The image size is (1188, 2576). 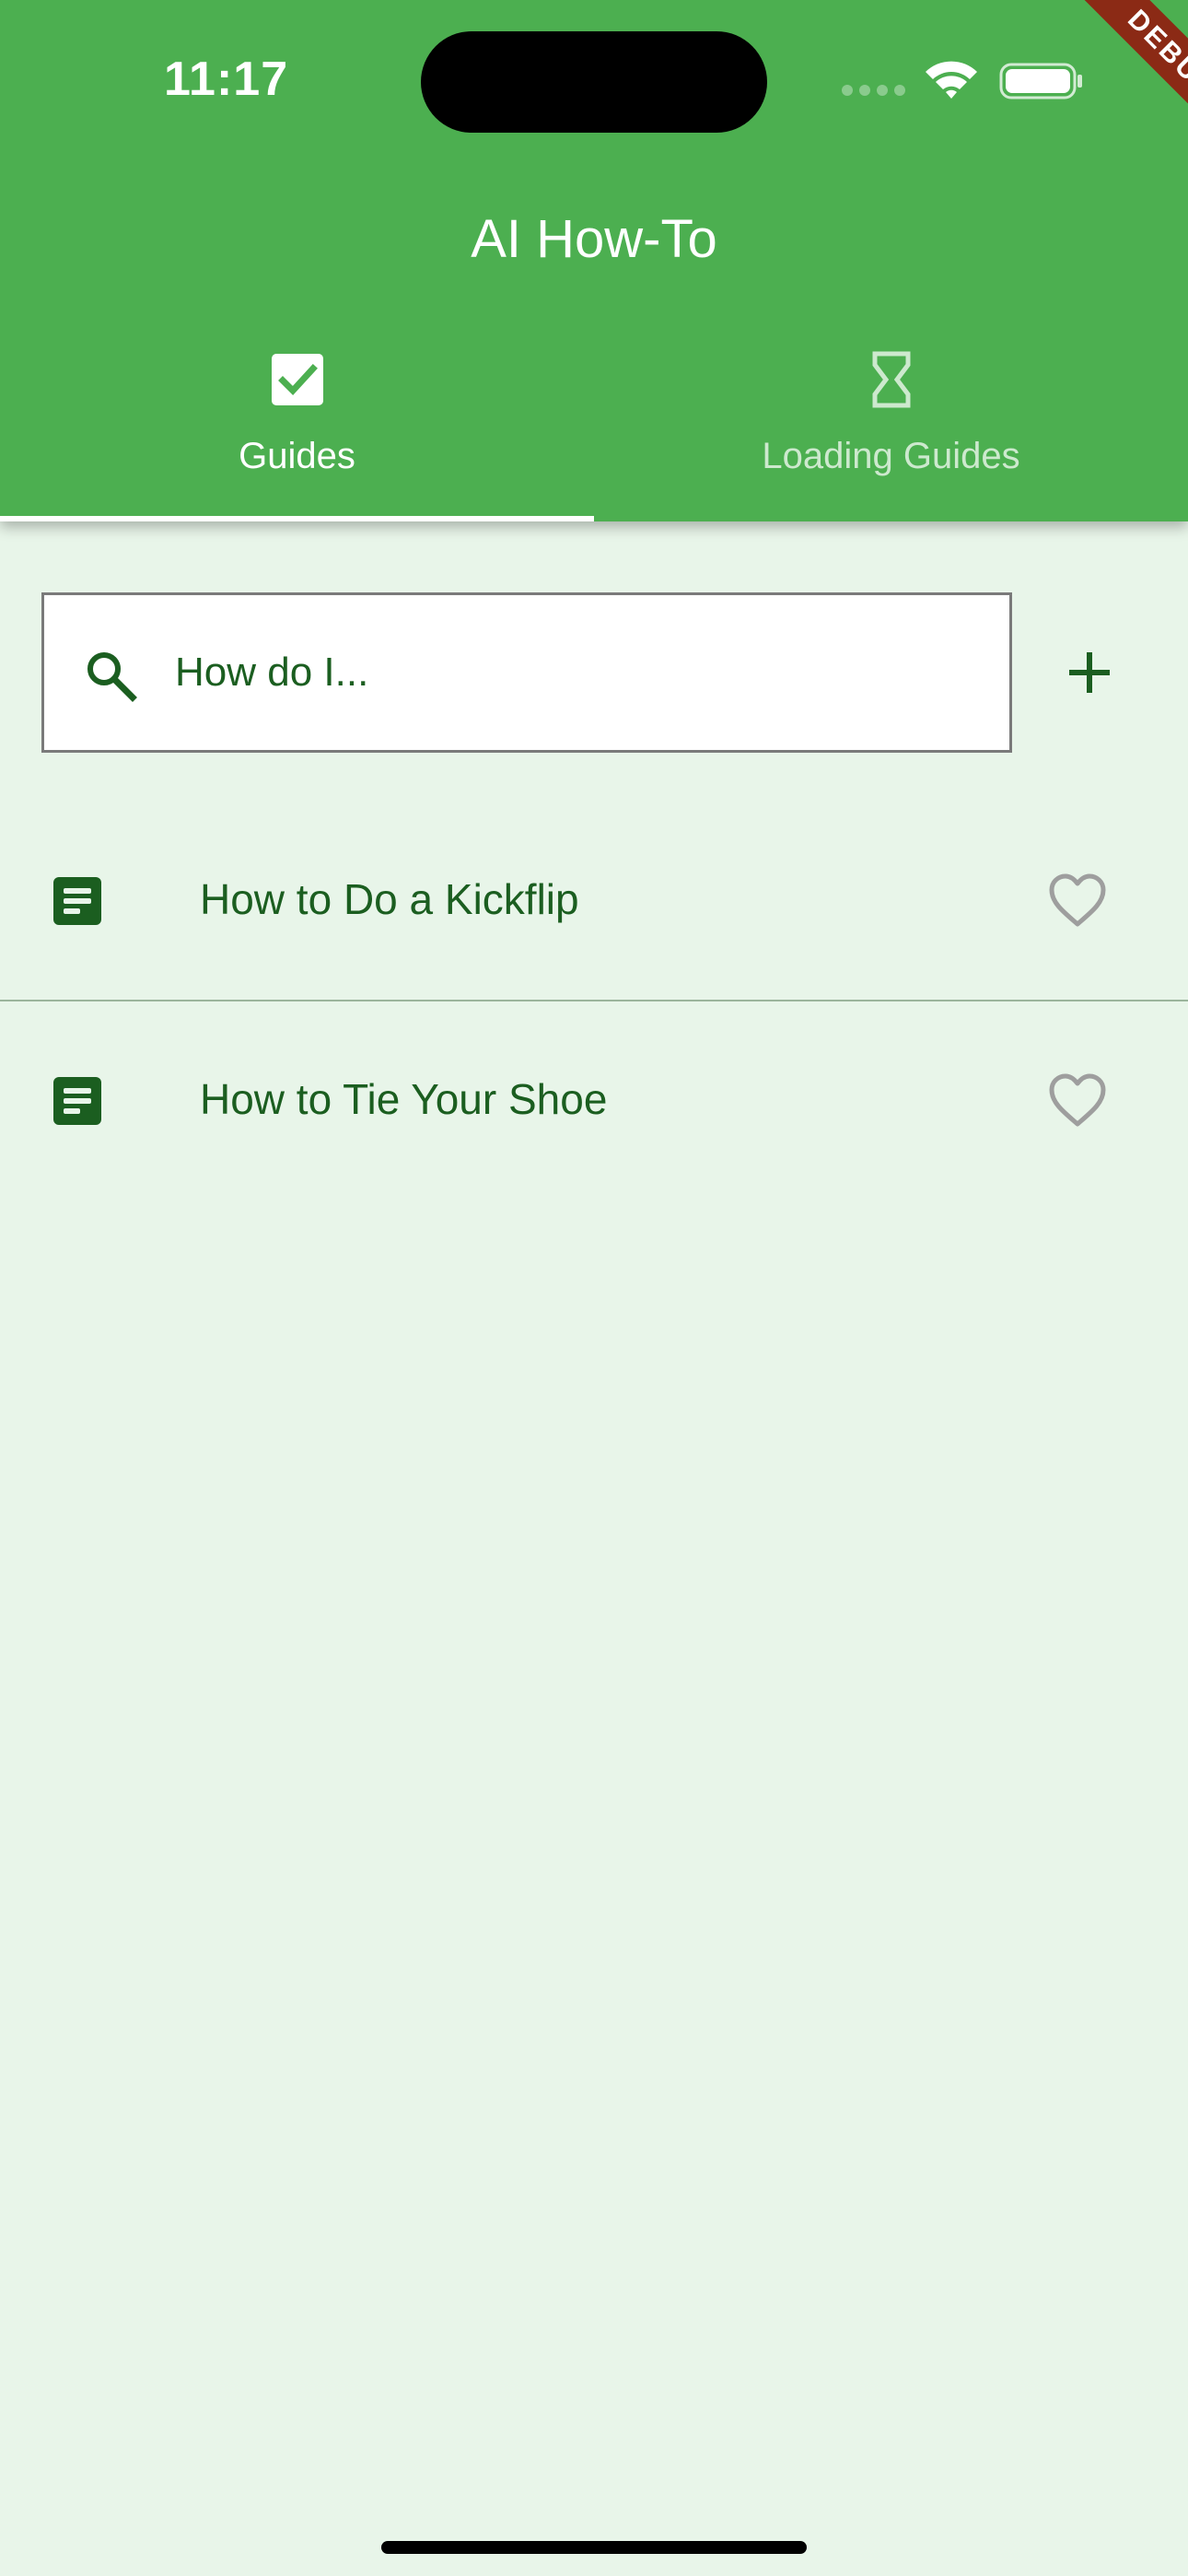 I want to click on cellular-signal-icon, so click(x=873, y=90).